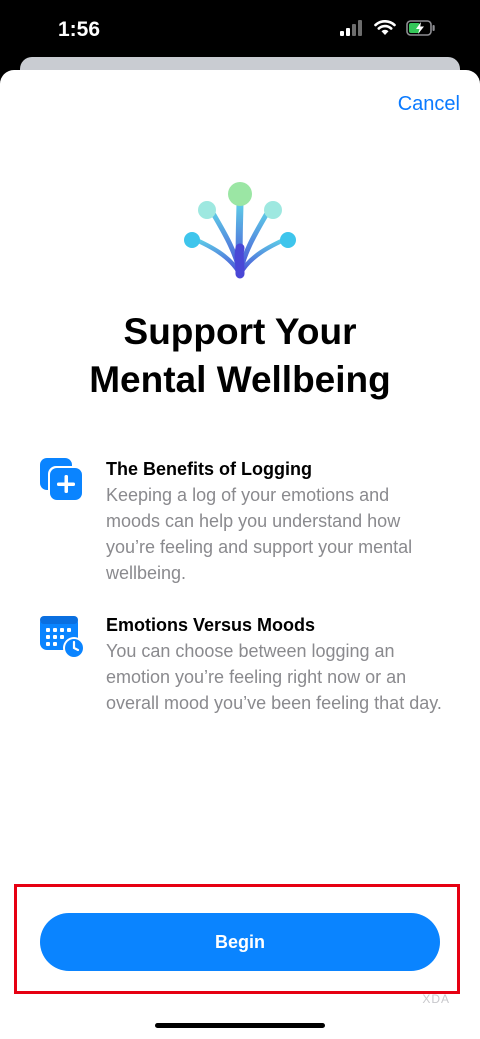 The image size is (480, 1039). I want to click on calendar-clock-icon, so click(62, 636).